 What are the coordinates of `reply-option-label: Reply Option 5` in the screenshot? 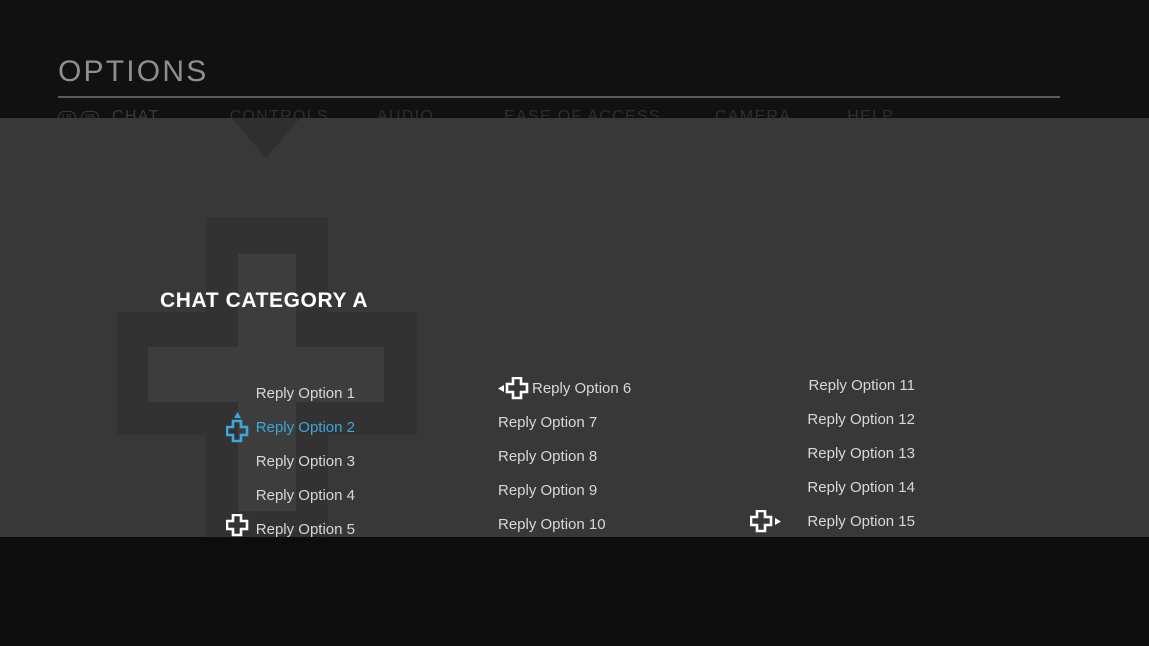 It's located at (305, 529).